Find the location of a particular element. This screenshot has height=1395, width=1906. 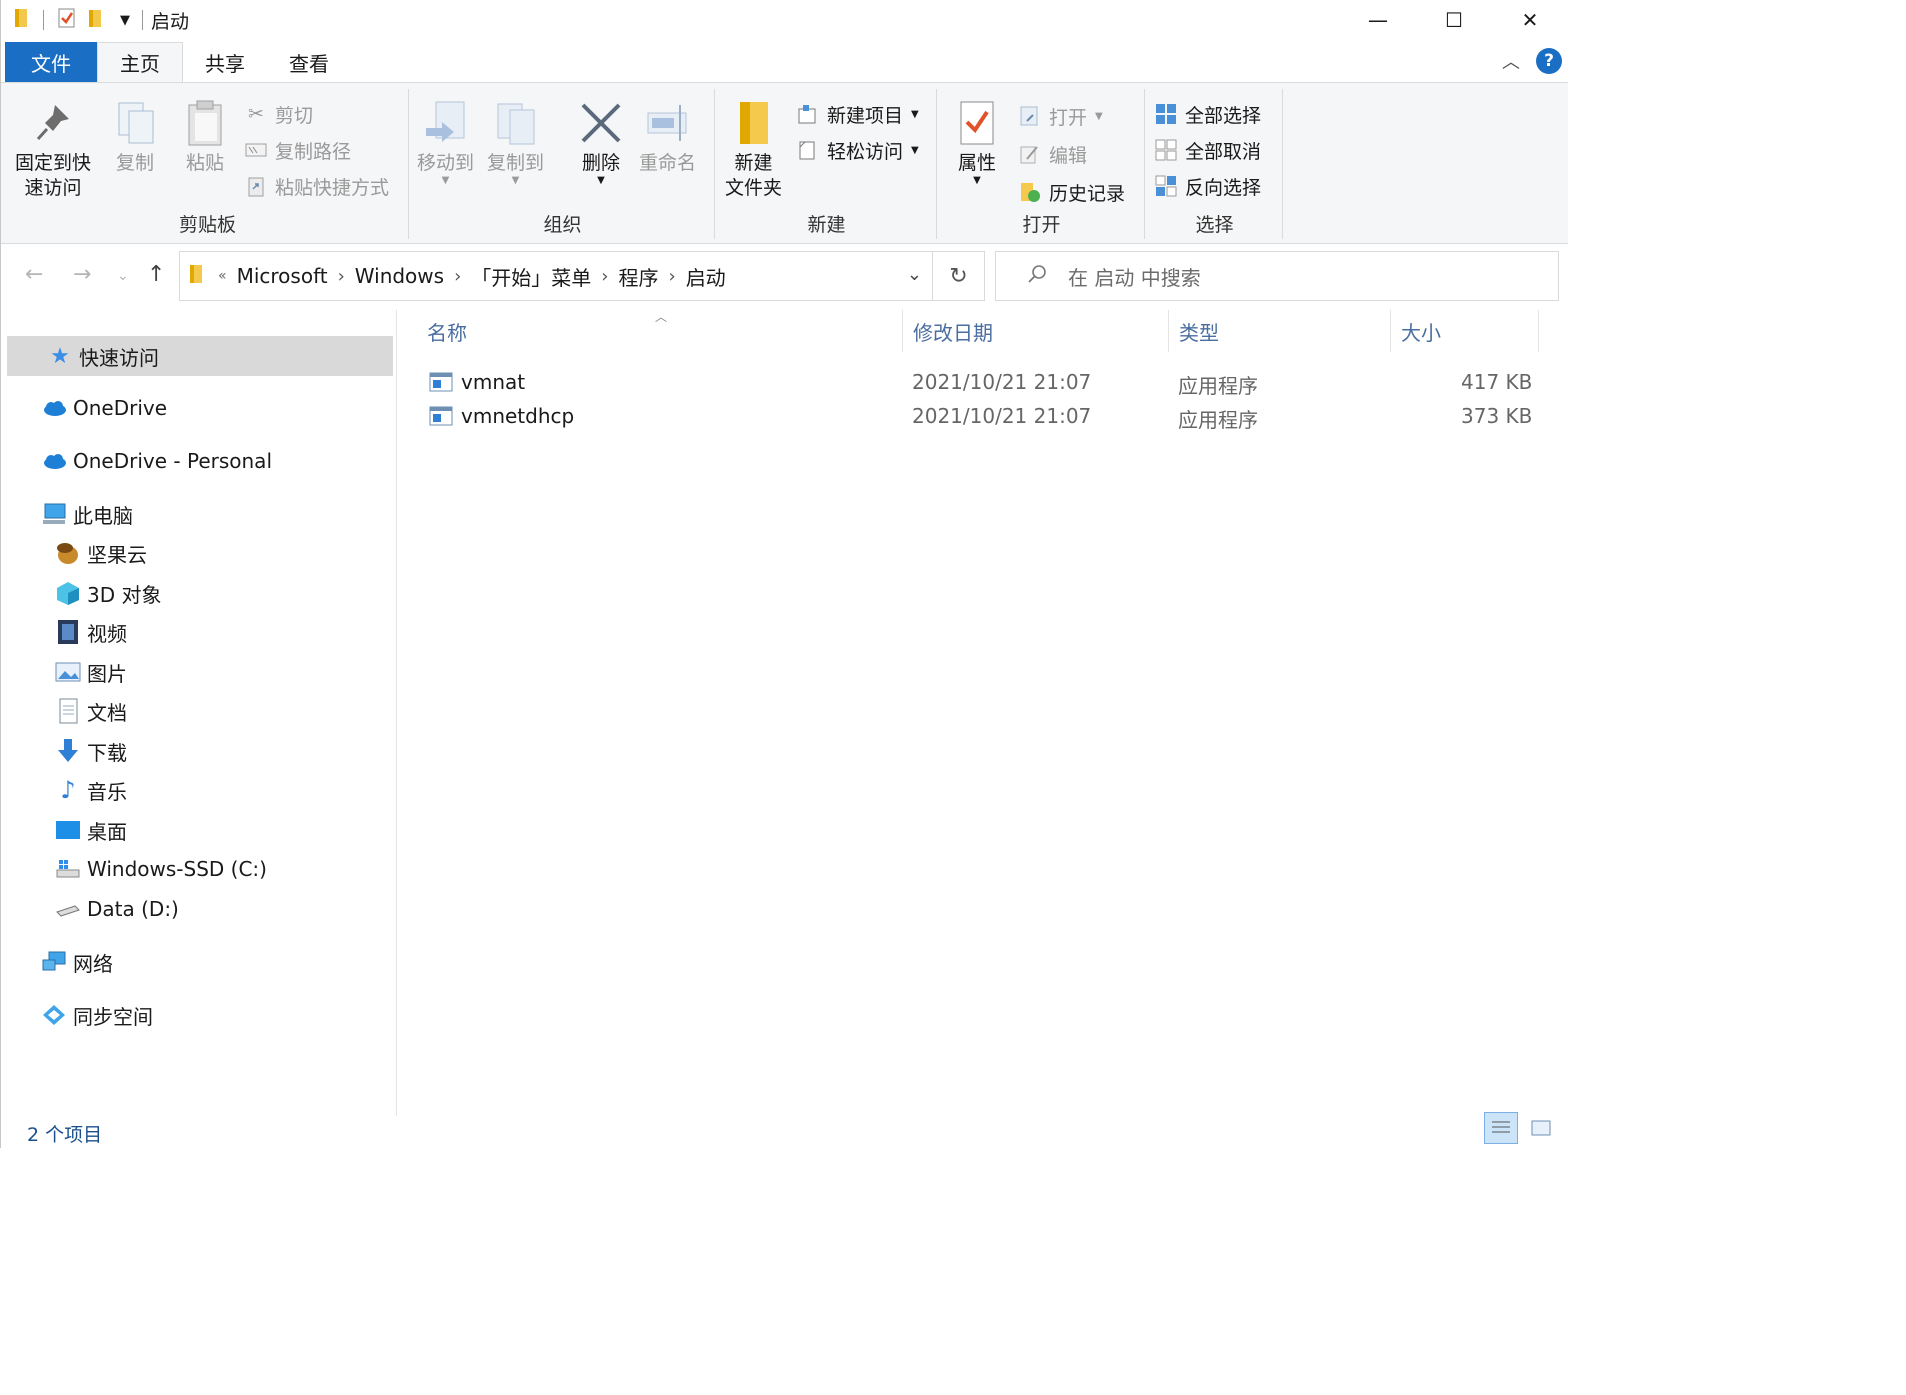

nav-item-3d-objects: 3D 对象 is located at coordinates (108, 593).